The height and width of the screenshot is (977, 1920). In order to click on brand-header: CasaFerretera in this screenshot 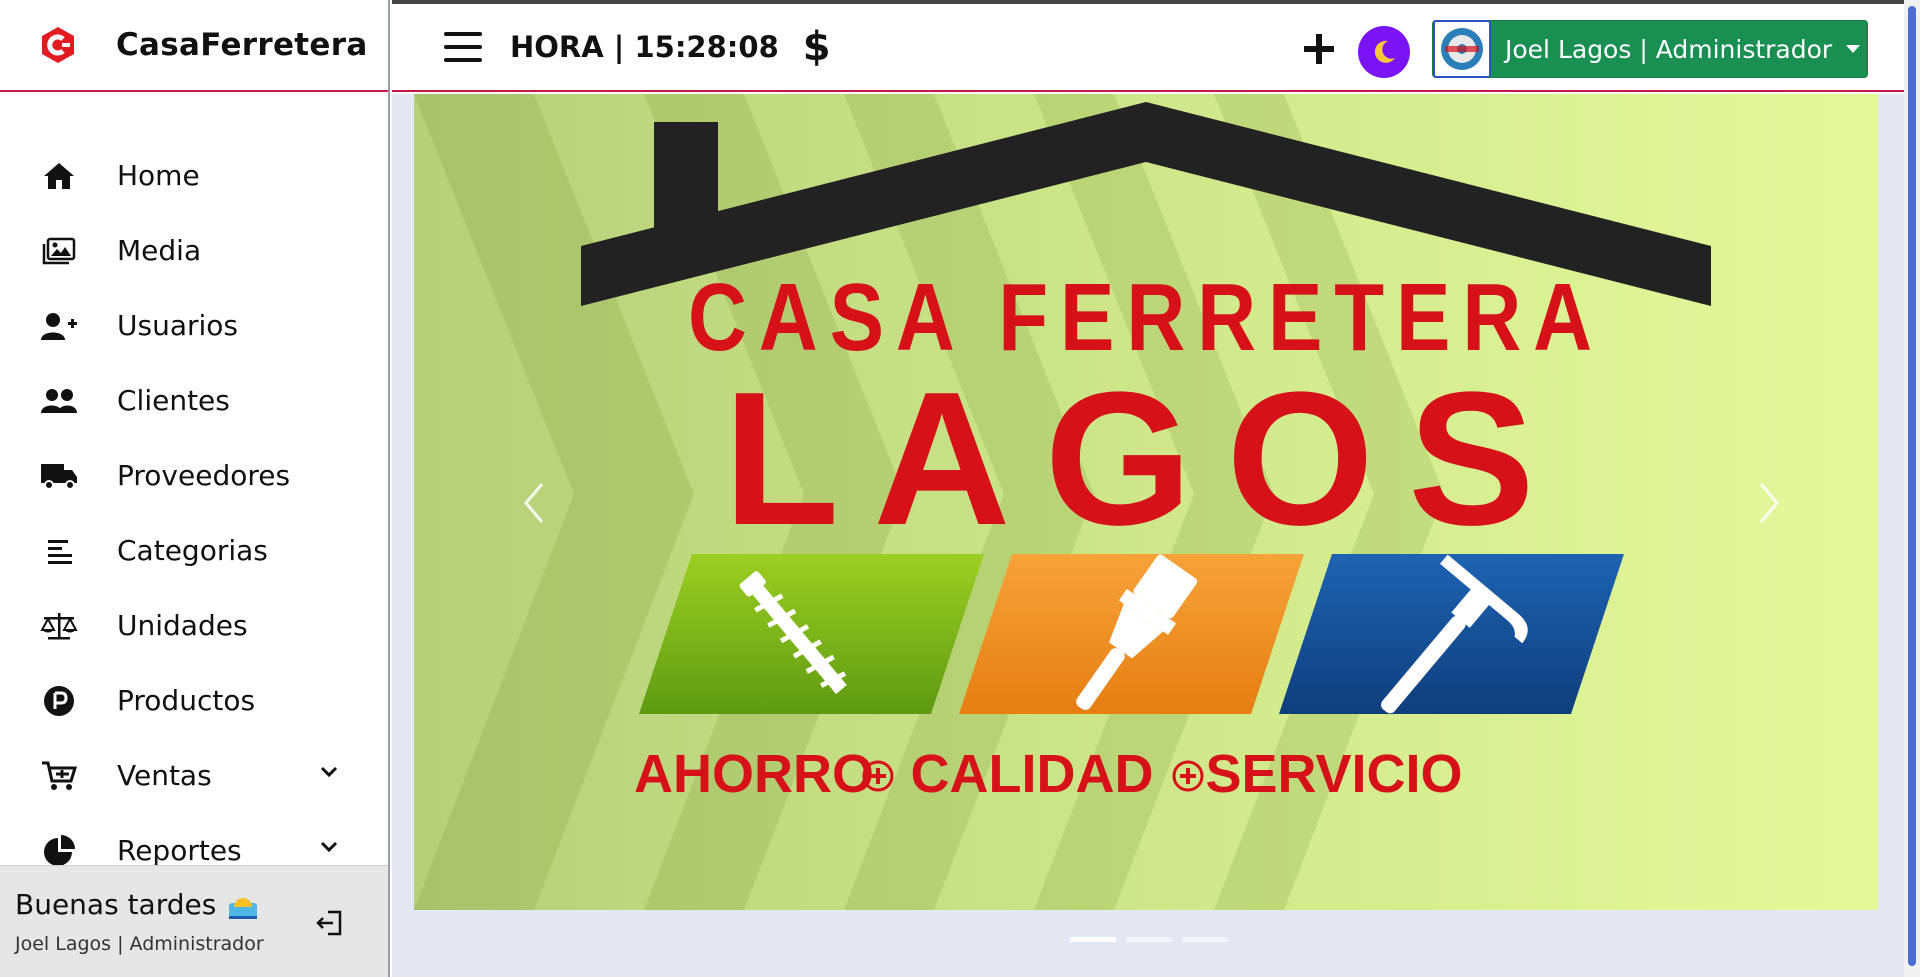, I will do `click(194, 46)`.